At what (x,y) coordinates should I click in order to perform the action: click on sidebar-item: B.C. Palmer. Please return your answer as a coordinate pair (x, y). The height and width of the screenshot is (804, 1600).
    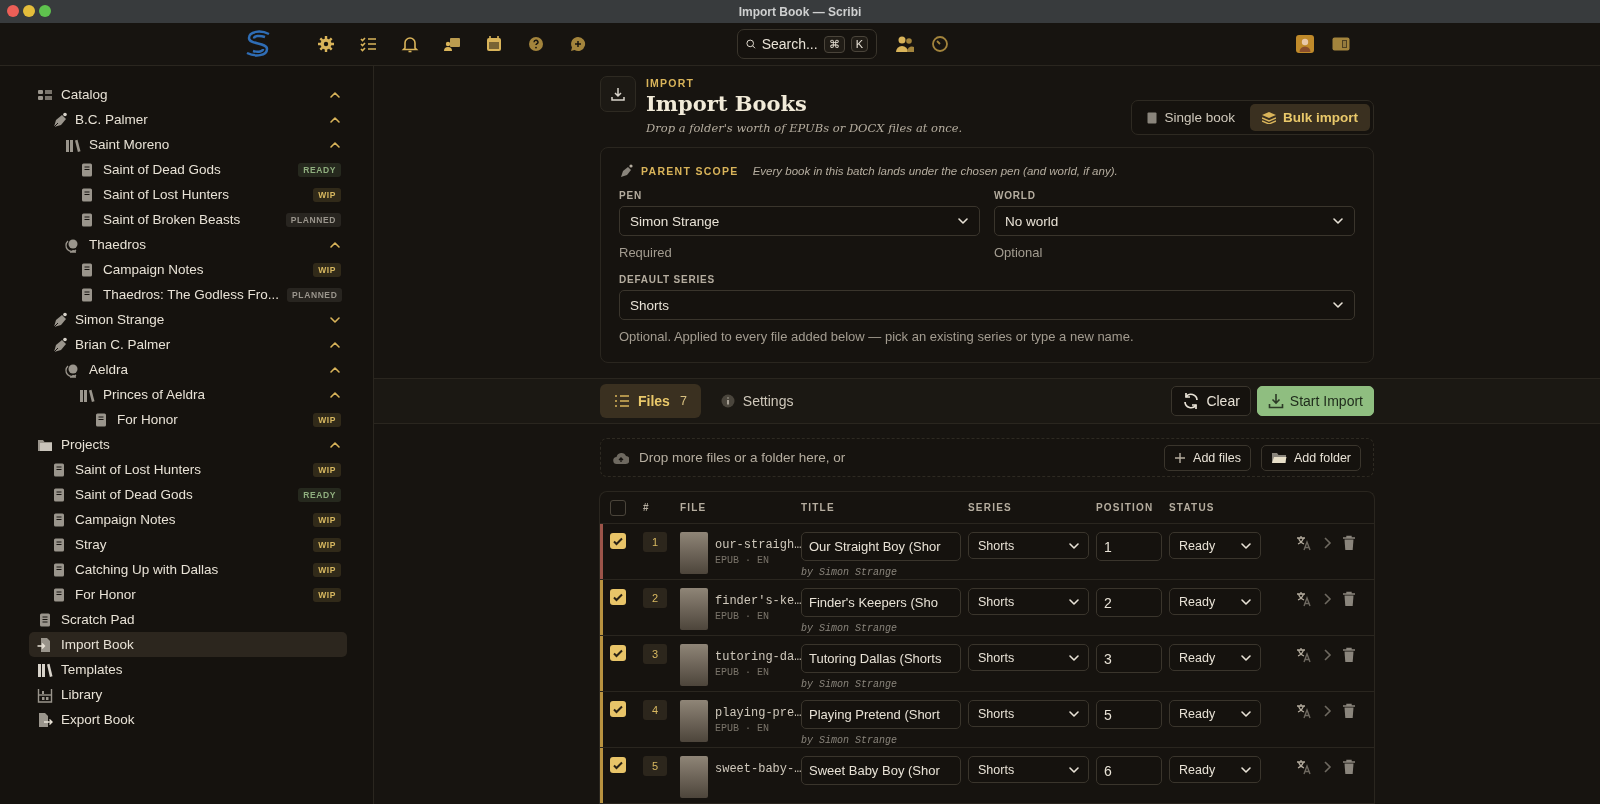
    Looking at the image, I should click on (188, 119).